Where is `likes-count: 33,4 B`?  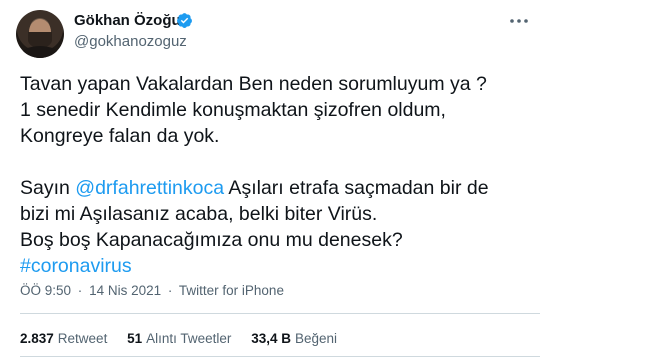
likes-count: 33,4 B is located at coordinates (271, 338).